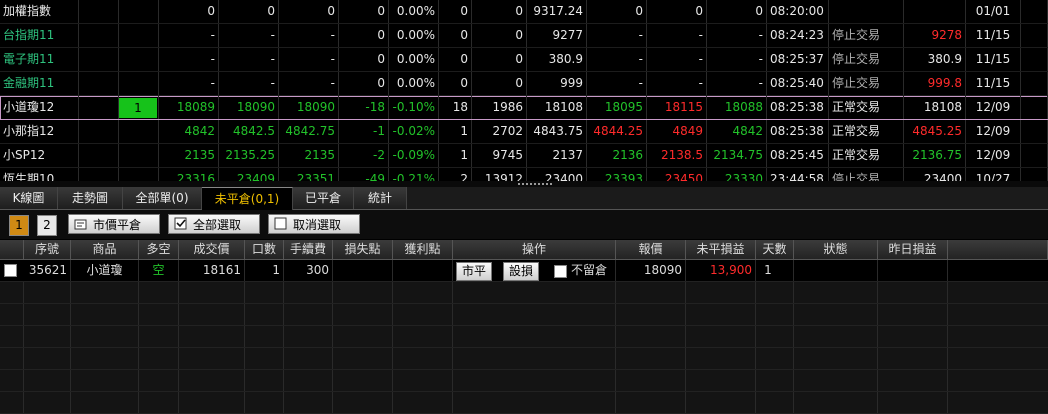  Describe the element at coordinates (214, 224) in the screenshot. I see `select-all-button: 全部選取` at that location.